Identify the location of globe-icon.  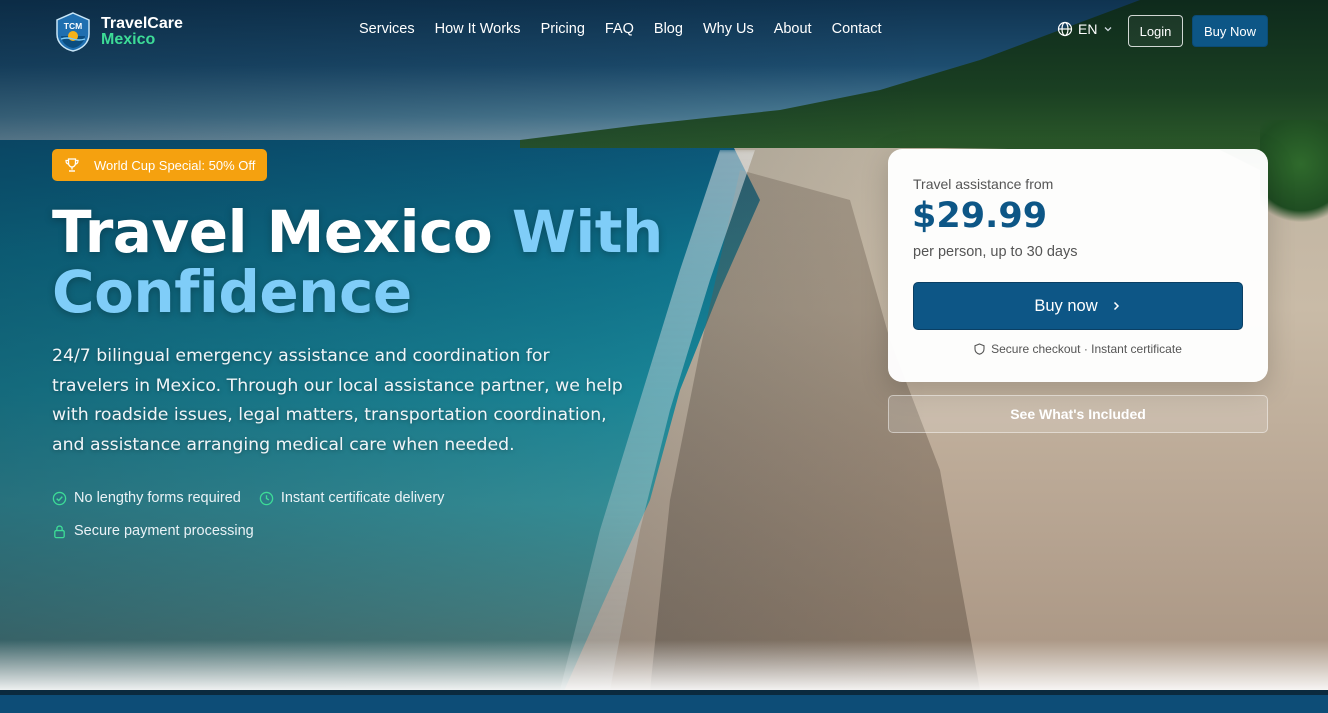
(1065, 29).